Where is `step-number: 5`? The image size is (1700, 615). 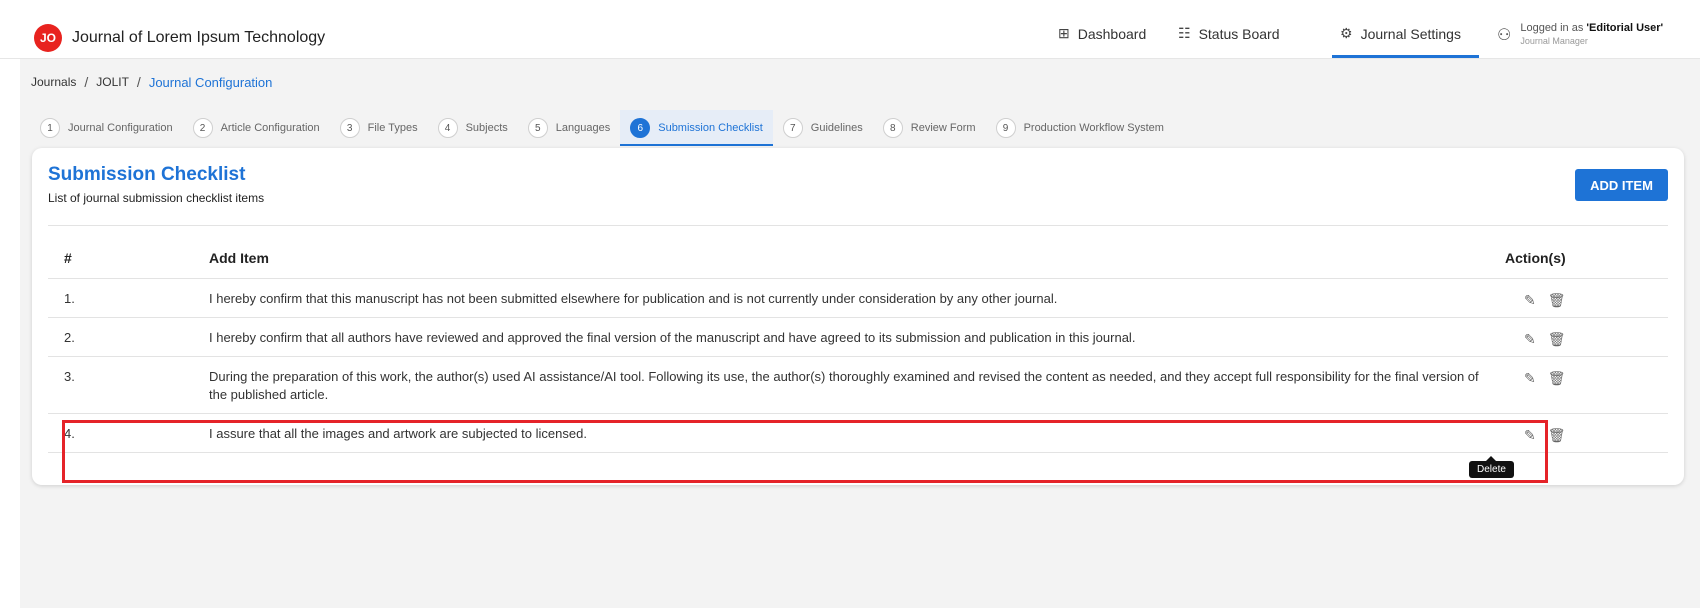 step-number: 5 is located at coordinates (537, 128).